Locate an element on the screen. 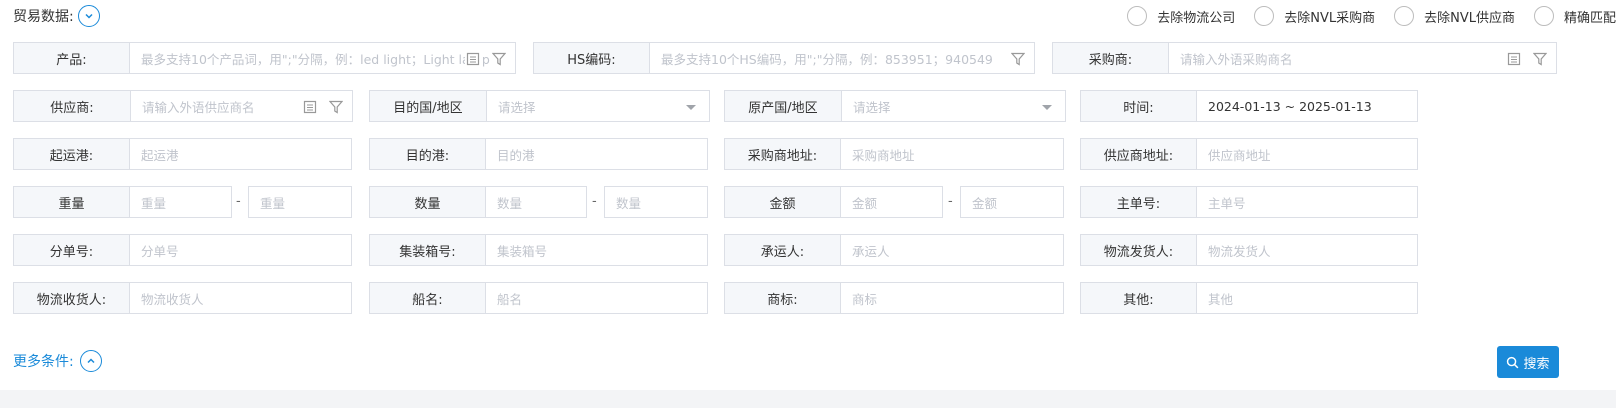 This screenshot has width=1616, height=408. other-field: 其他 is located at coordinates (1249, 298).